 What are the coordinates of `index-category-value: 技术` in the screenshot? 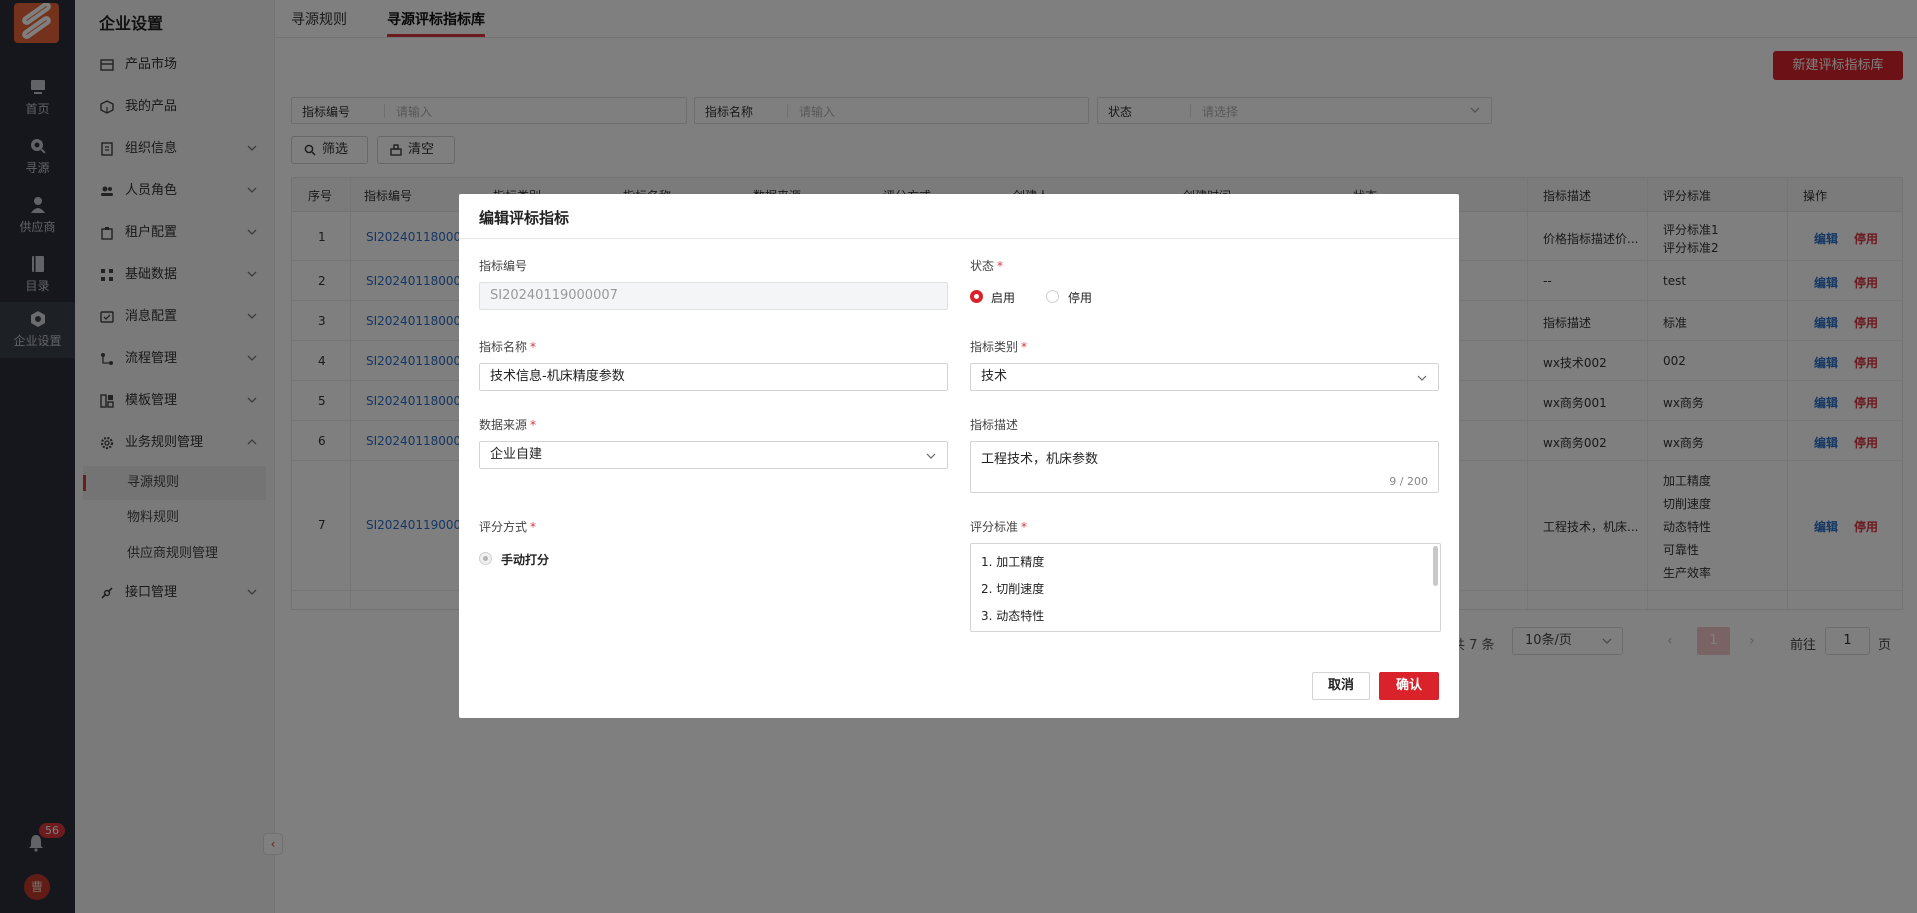 It's located at (994, 376).